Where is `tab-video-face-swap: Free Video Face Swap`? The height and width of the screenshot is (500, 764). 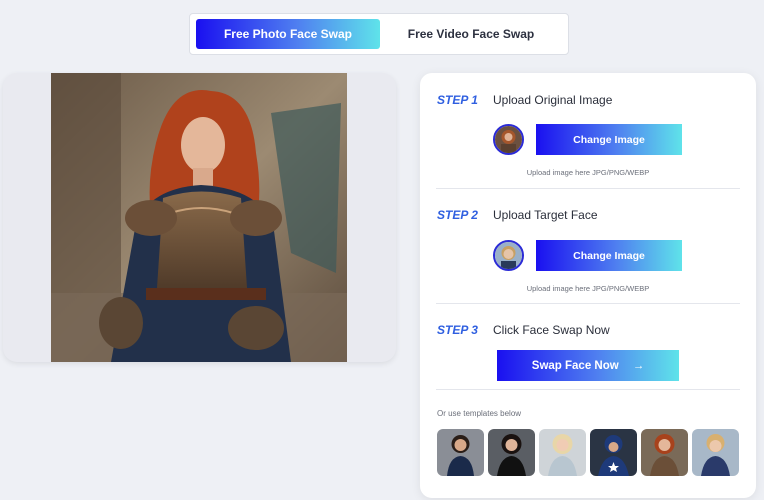 tab-video-face-swap: Free Video Face Swap is located at coordinates (471, 34).